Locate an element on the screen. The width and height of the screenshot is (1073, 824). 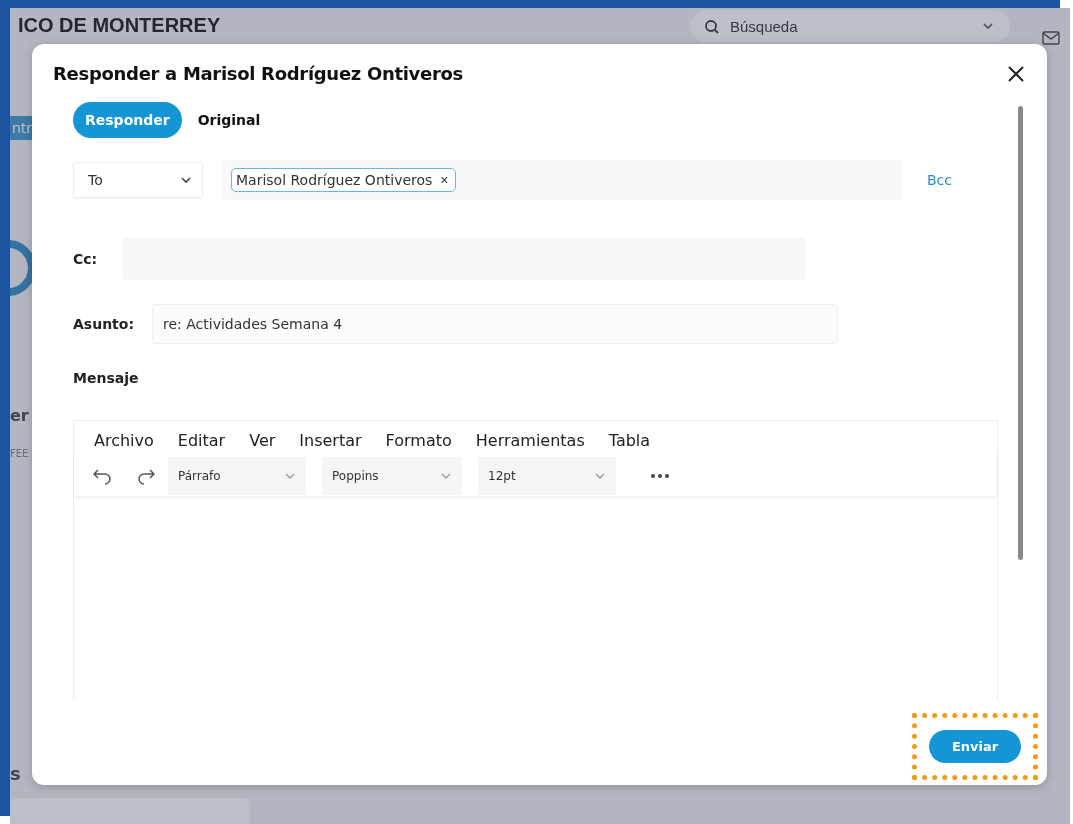
recipient-name: Marisol Rodríguez Ontiveros is located at coordinates (334, 180).